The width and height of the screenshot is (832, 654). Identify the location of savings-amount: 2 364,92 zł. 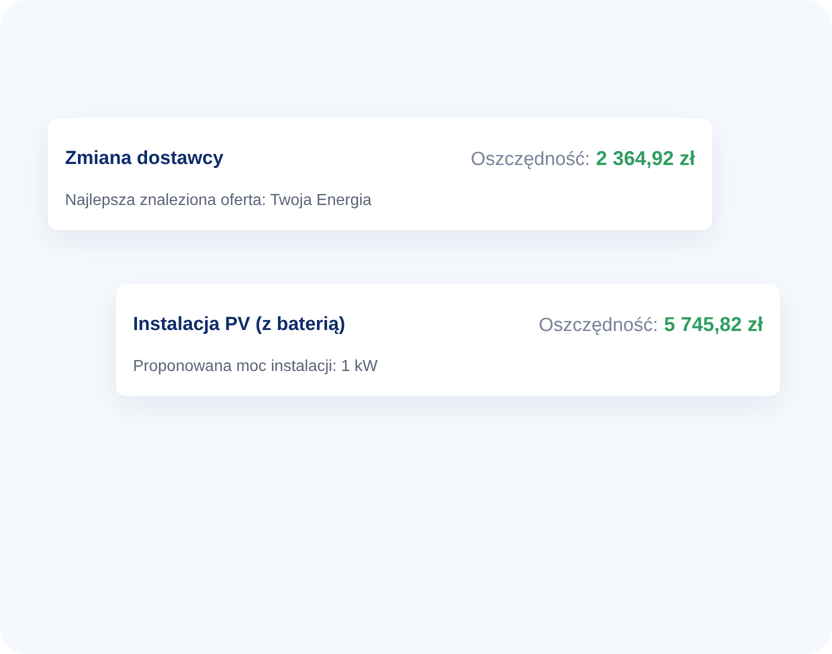
(645, 159).